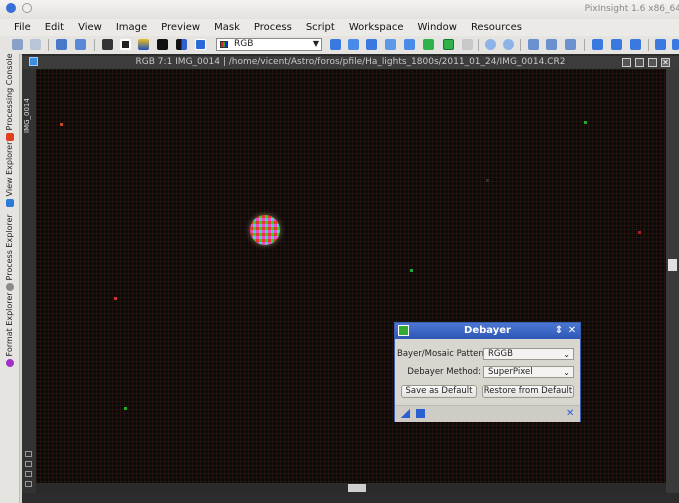 Image resolution: width=679 pixels, height=503 pixels. I want to click on redo-icon, so click(35, 44).